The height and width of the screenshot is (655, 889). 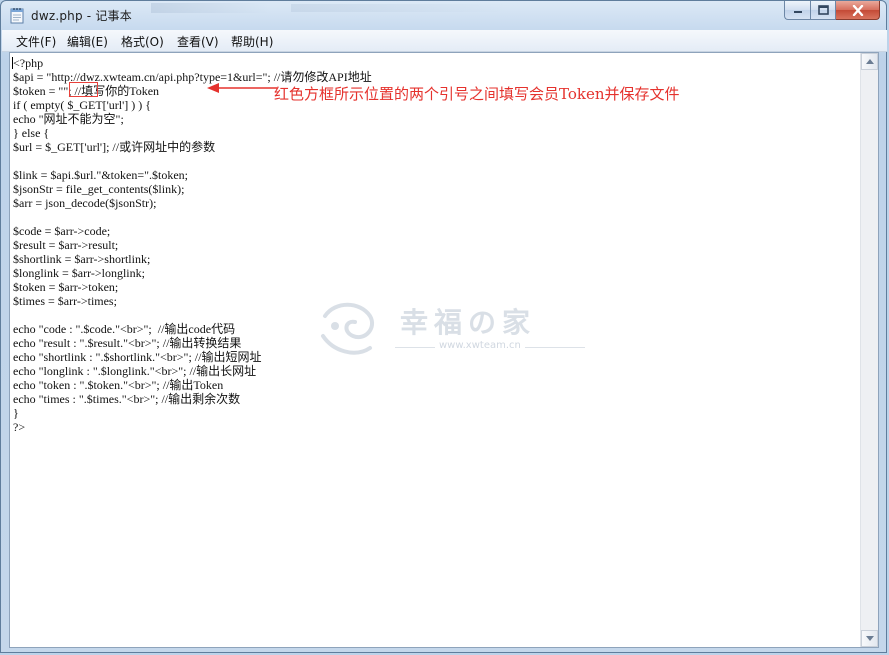 I want to click on close-button, so click(x=858, y=10).